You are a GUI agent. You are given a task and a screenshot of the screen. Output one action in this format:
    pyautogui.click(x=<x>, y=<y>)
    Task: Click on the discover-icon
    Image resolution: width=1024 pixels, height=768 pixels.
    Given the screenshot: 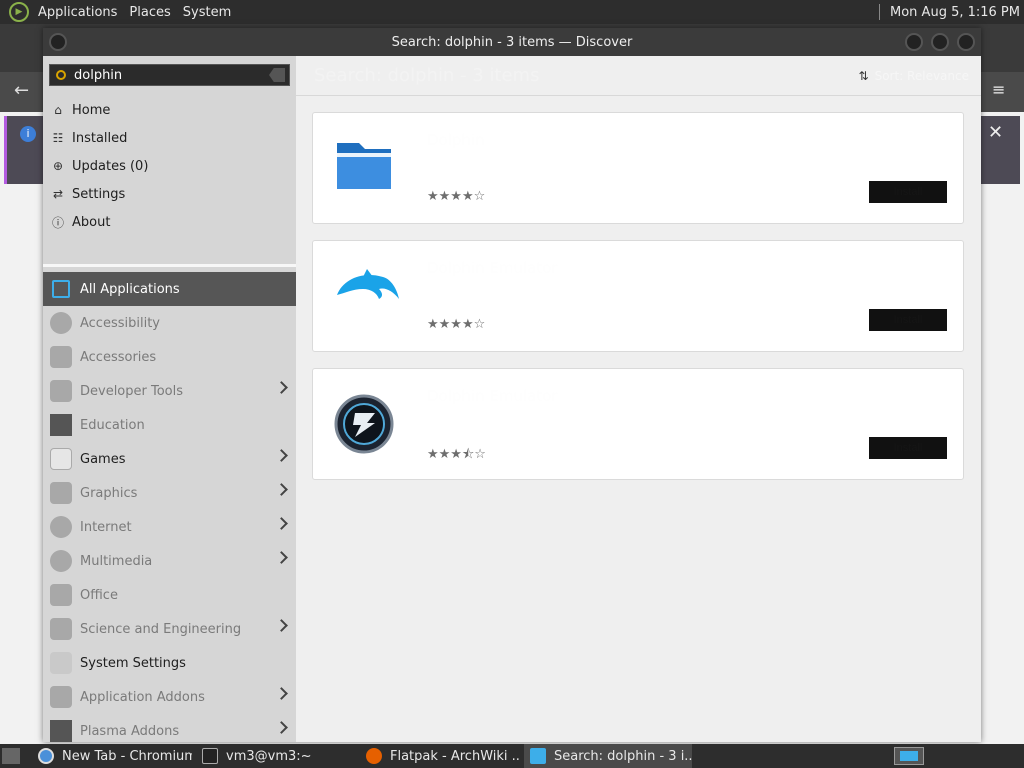 What is the action you would take?
    pyautogui.click(x=538, y=756)
    